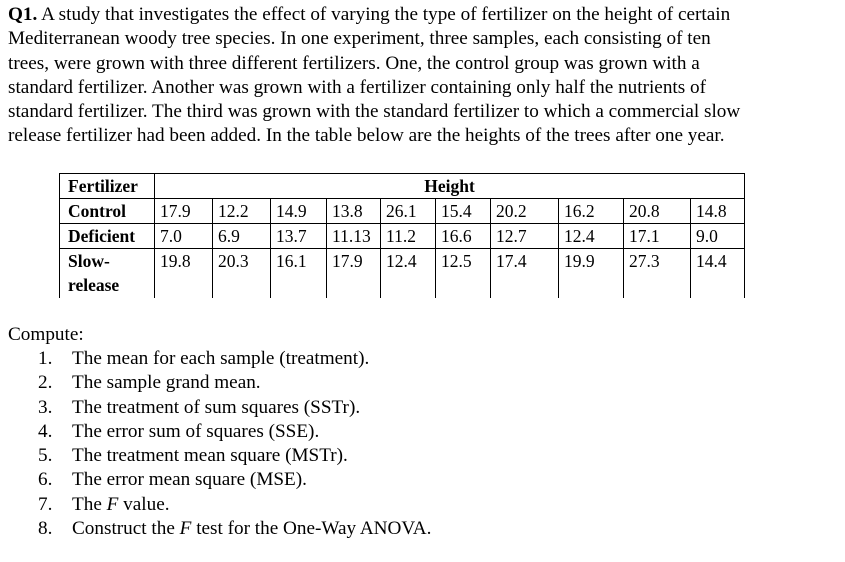 This screenshot has height=562, width=845. I want to click on cell: 19.9, so click(591, 273).